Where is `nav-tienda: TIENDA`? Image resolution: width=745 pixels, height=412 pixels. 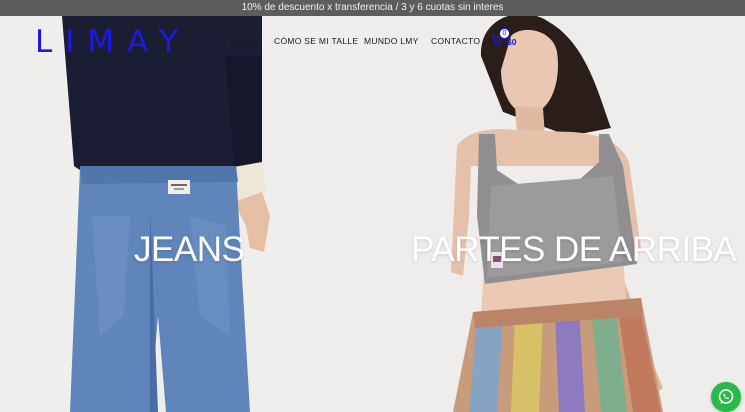 nav-tienda: TIENDA is located at coordinates (245, 41).